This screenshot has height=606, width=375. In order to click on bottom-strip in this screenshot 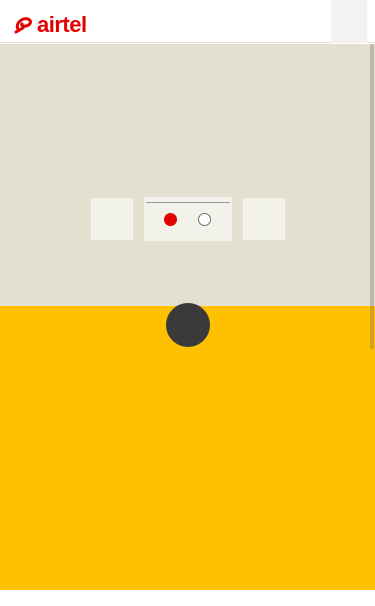, I will do `click(187, 598)`.